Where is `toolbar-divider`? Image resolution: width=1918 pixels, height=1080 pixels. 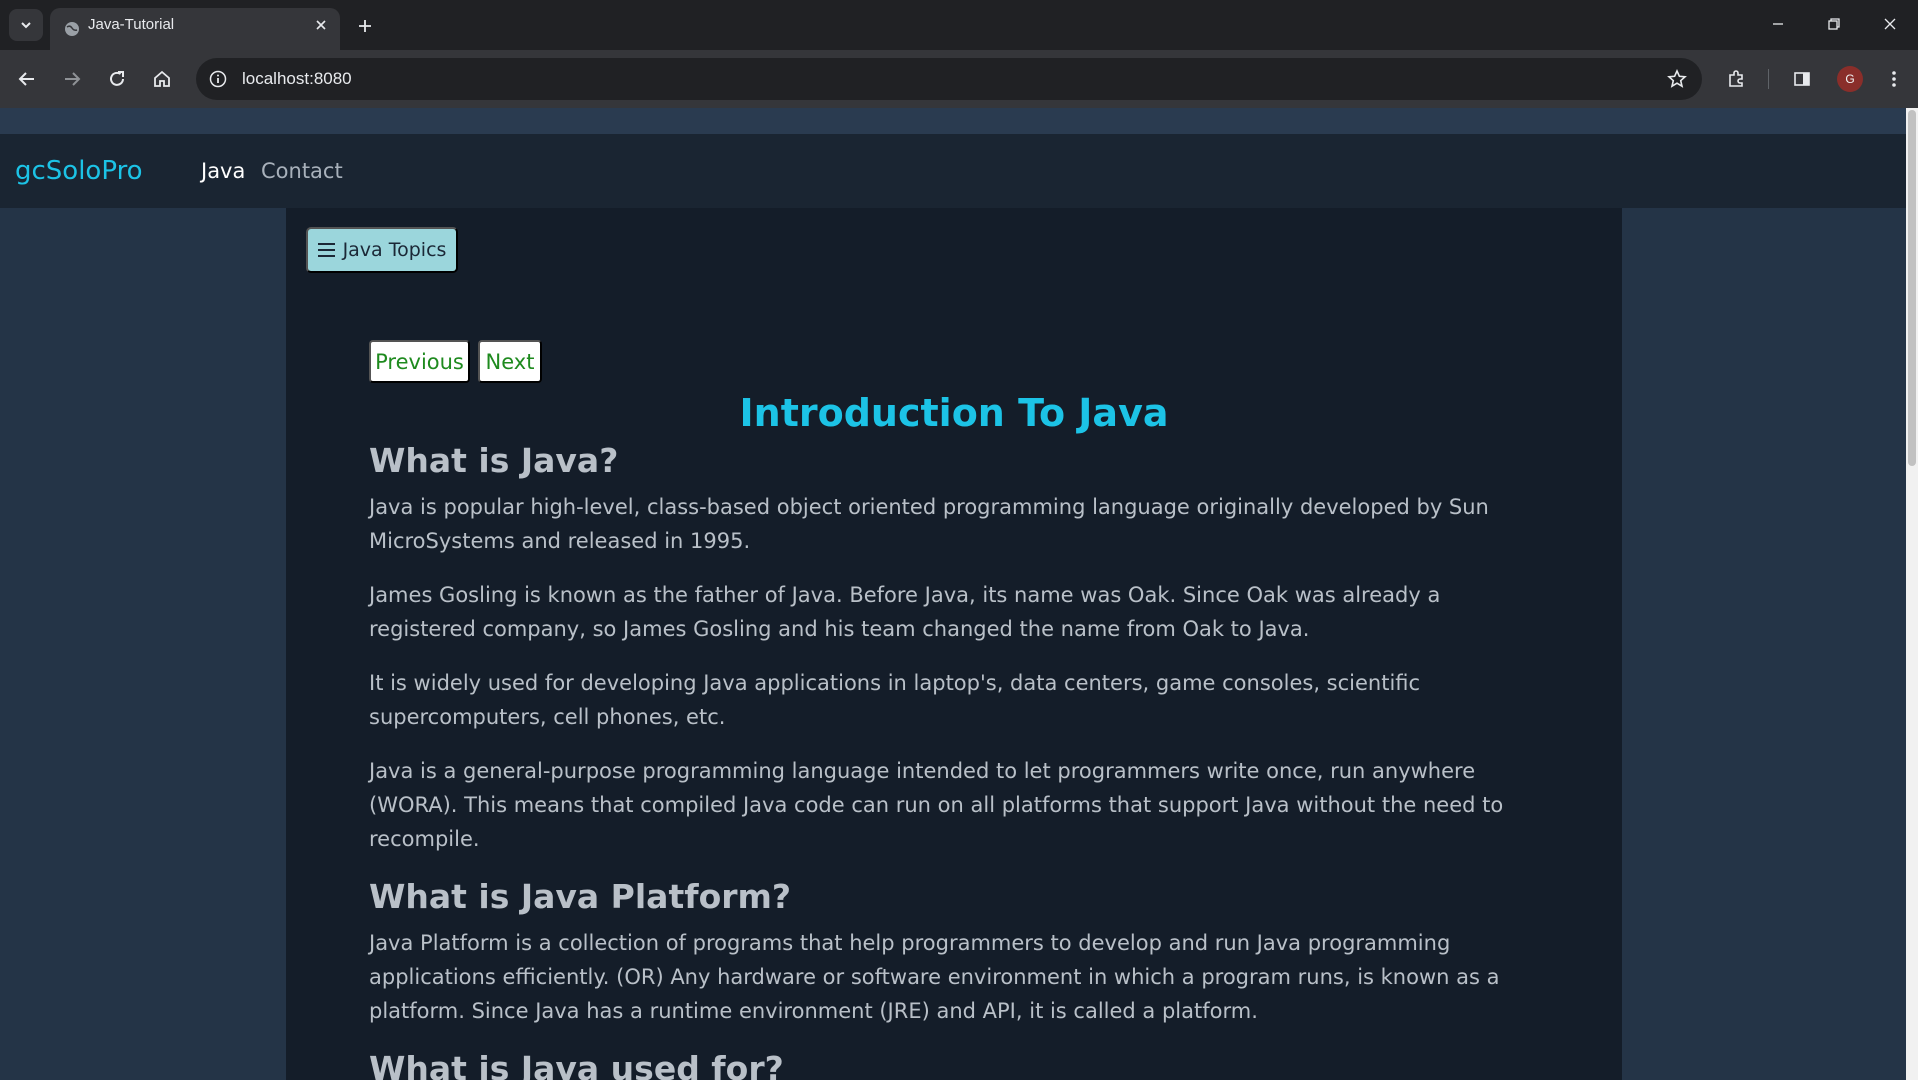
toolbar-divider is located at coordinates (1768, 79).